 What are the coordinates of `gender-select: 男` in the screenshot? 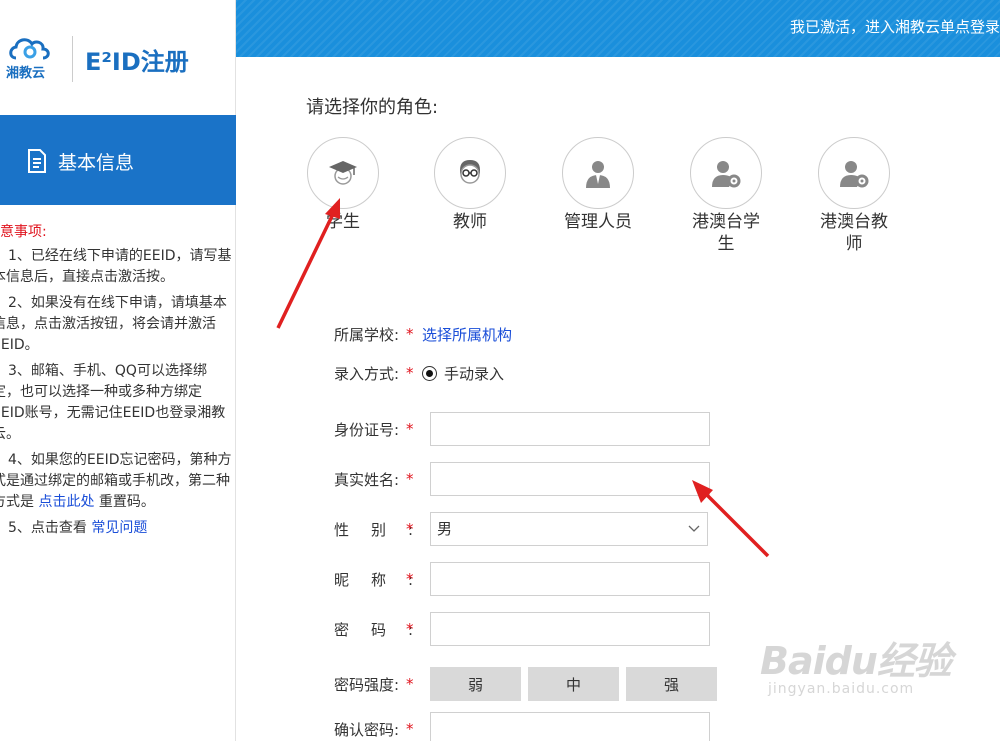 It's located at (569, 529).